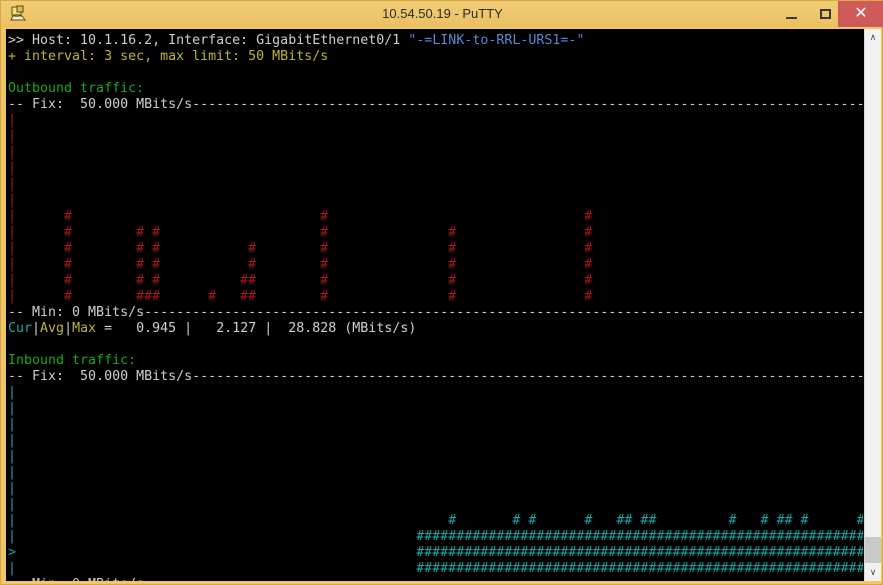  Describe the element at coordinates (304, 216) in the screenshot. I see `terminal-text: # # #` at that location.